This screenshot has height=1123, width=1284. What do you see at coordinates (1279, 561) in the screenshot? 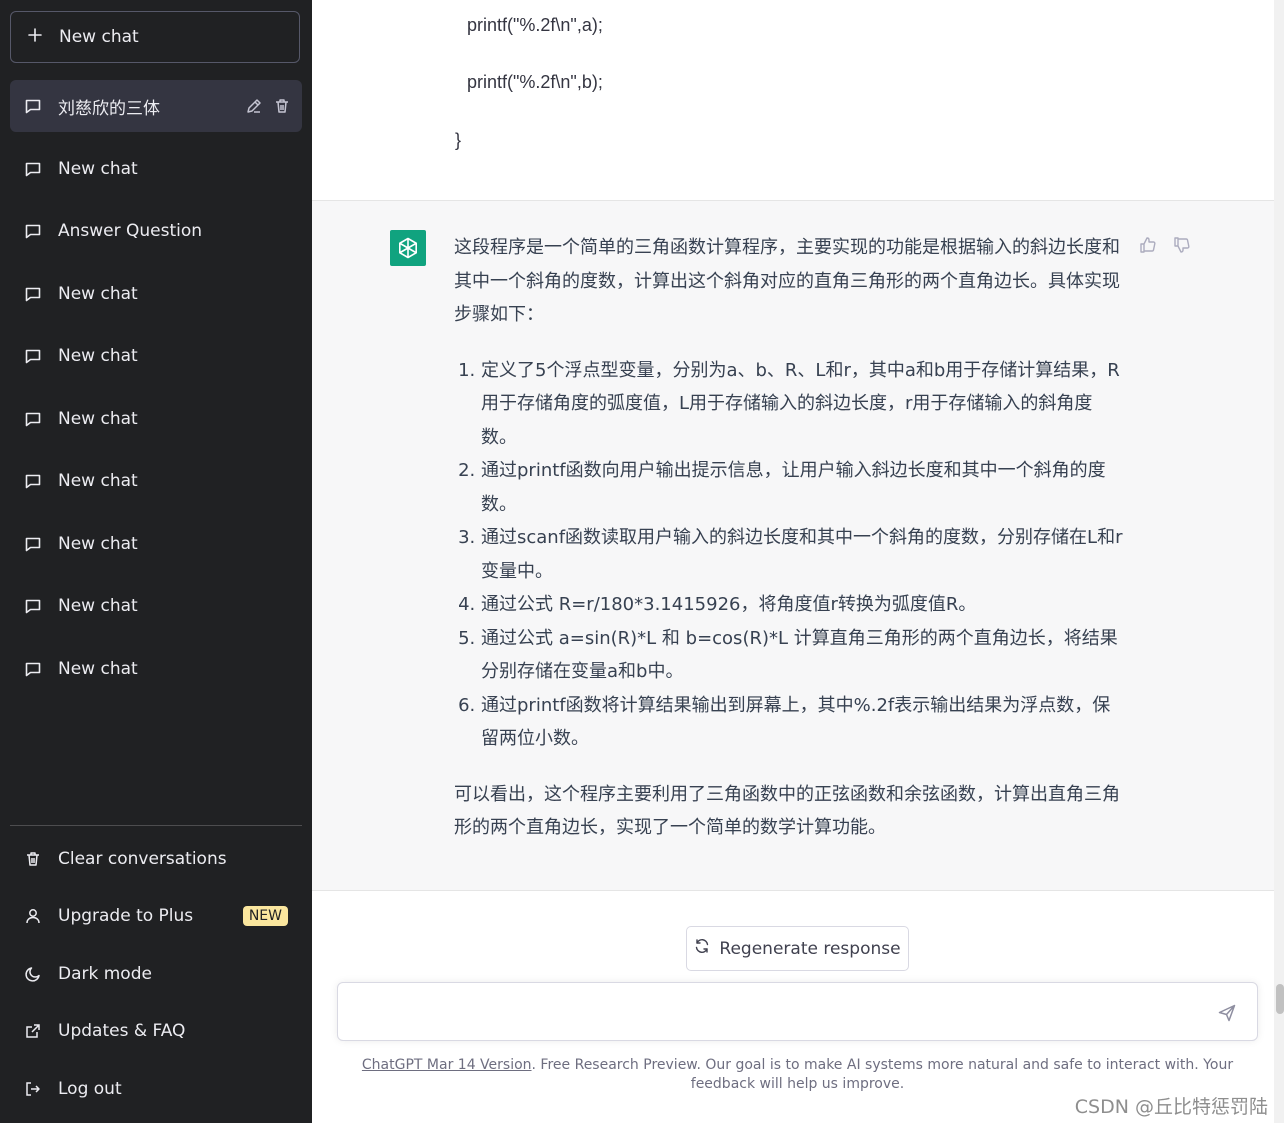
I see `scrollbar` at bounding box center [1279, 561].